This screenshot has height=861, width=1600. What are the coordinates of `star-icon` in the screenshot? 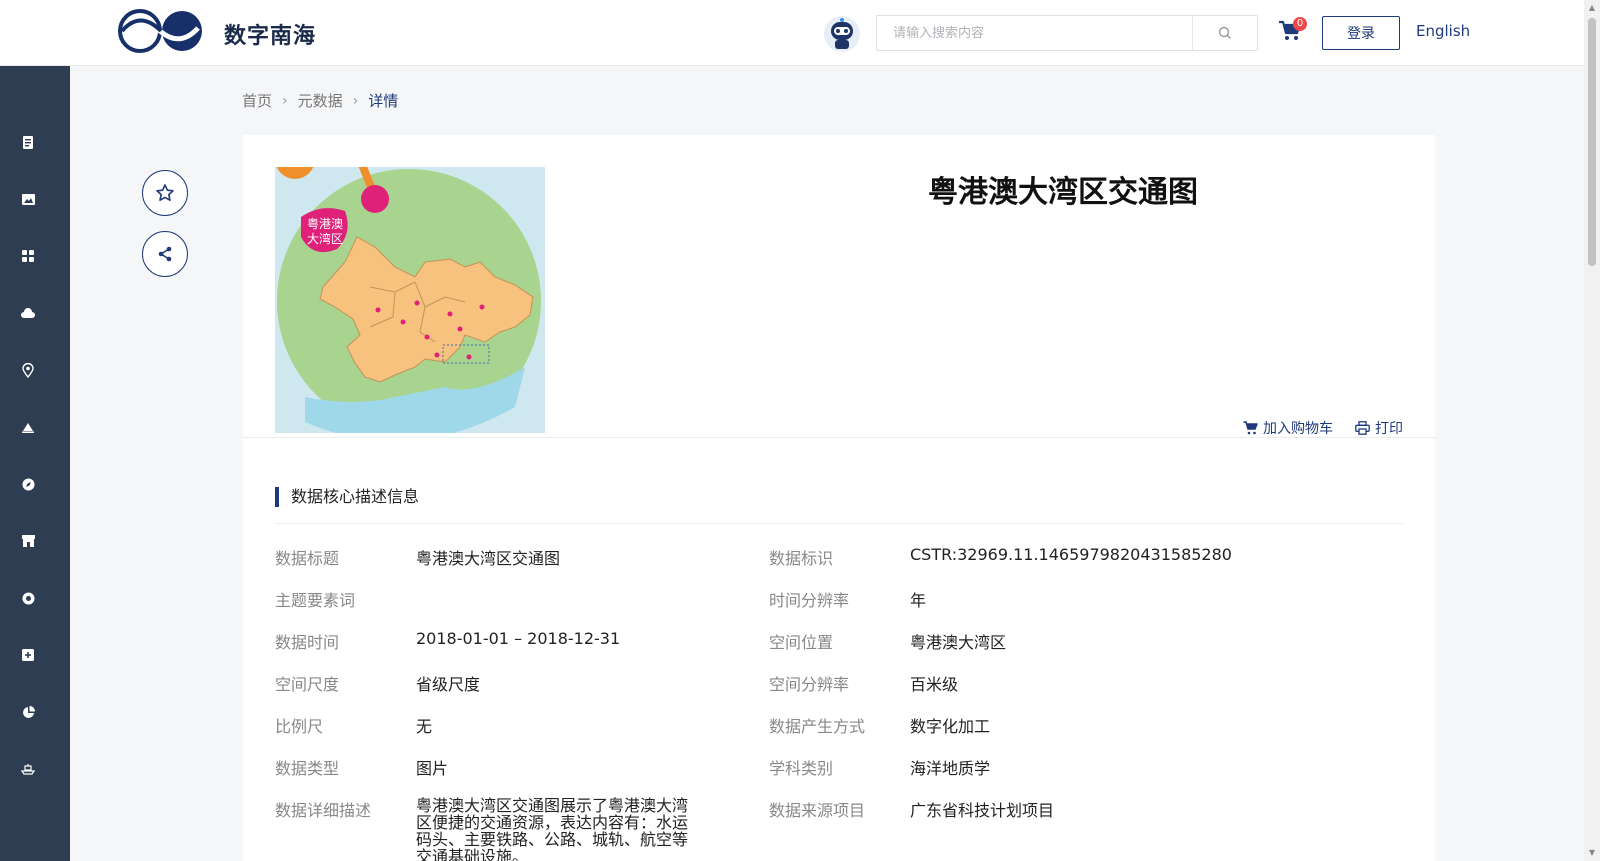 It's located at (165, 192).